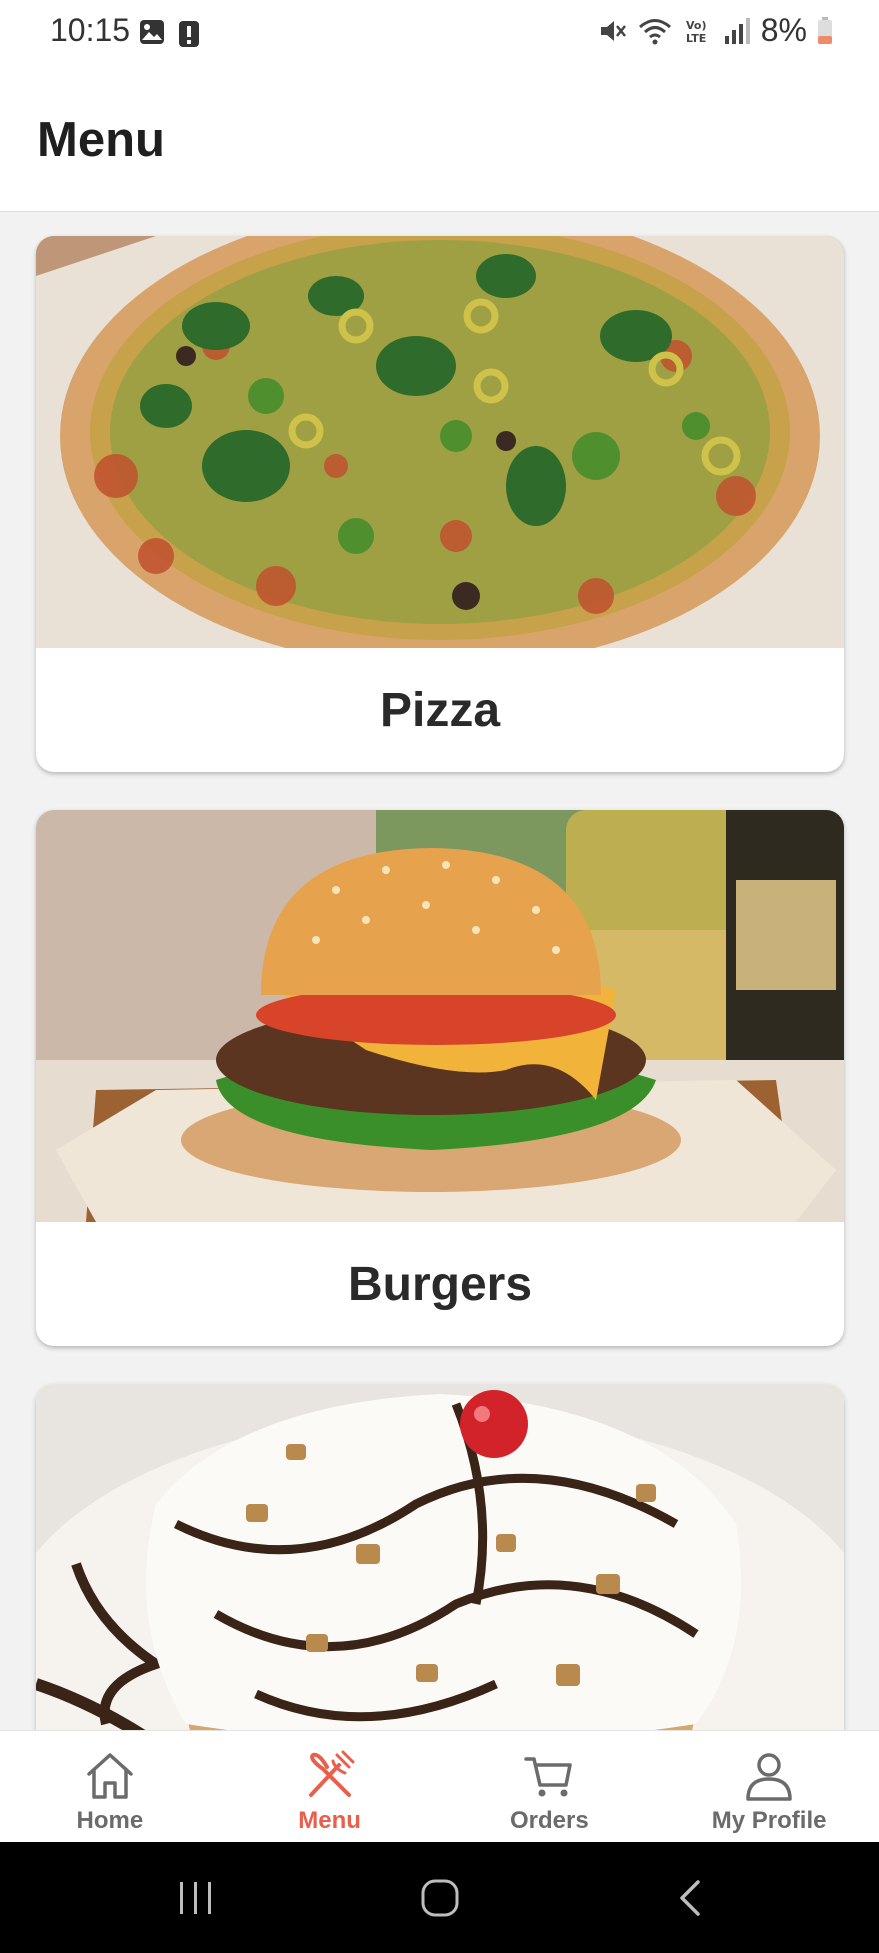  Describe the element at coordinates (196, 1898) in the screenshot. I see `recent-apps-icon` at that location.